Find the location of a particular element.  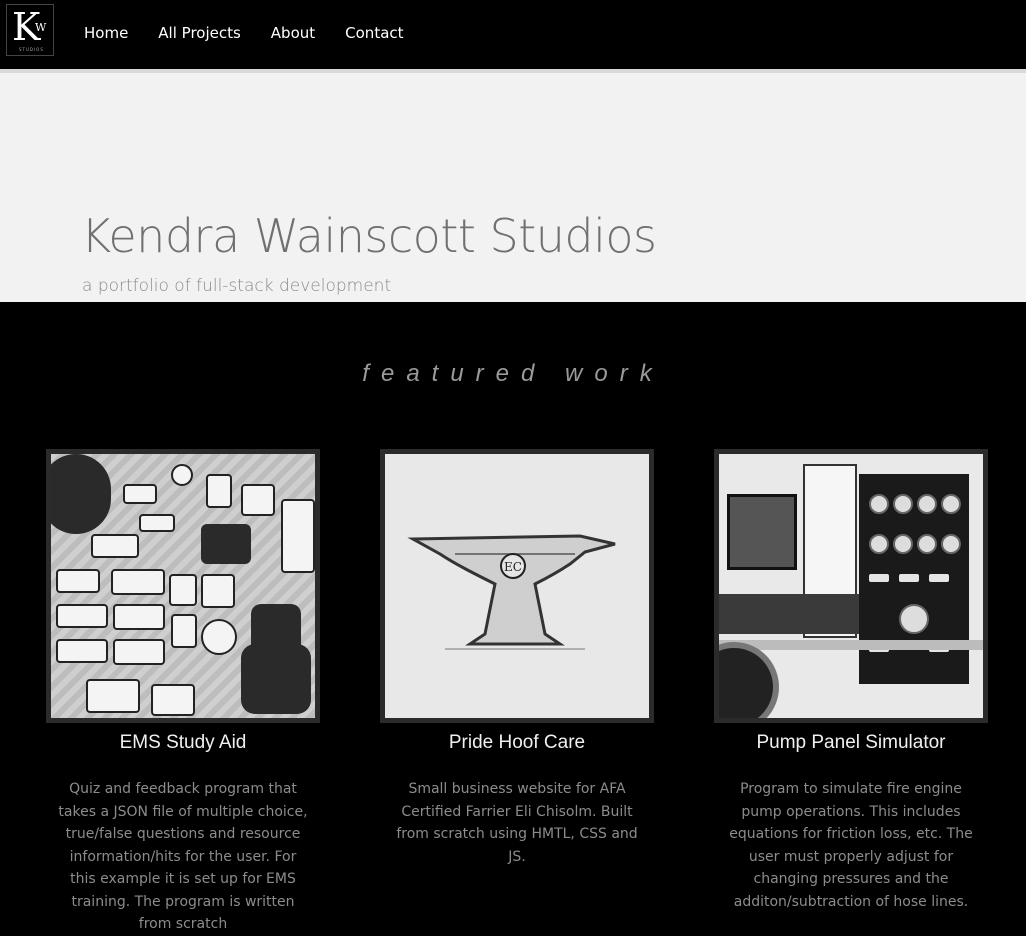

hero-subtitle: a portfolio of full-stack development is located at coordinates (237, 286).